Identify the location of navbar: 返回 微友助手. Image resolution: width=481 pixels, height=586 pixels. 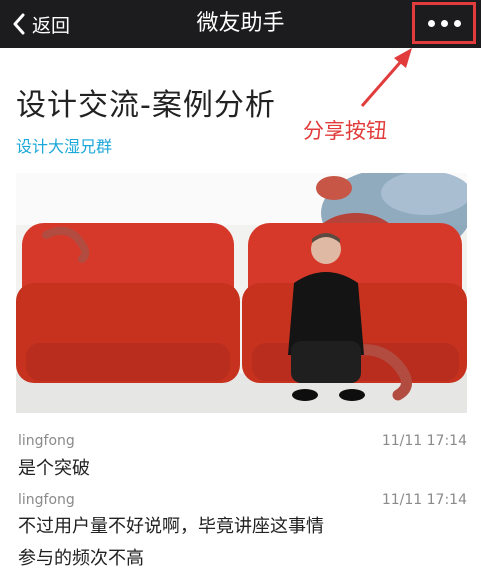
(240, 24).